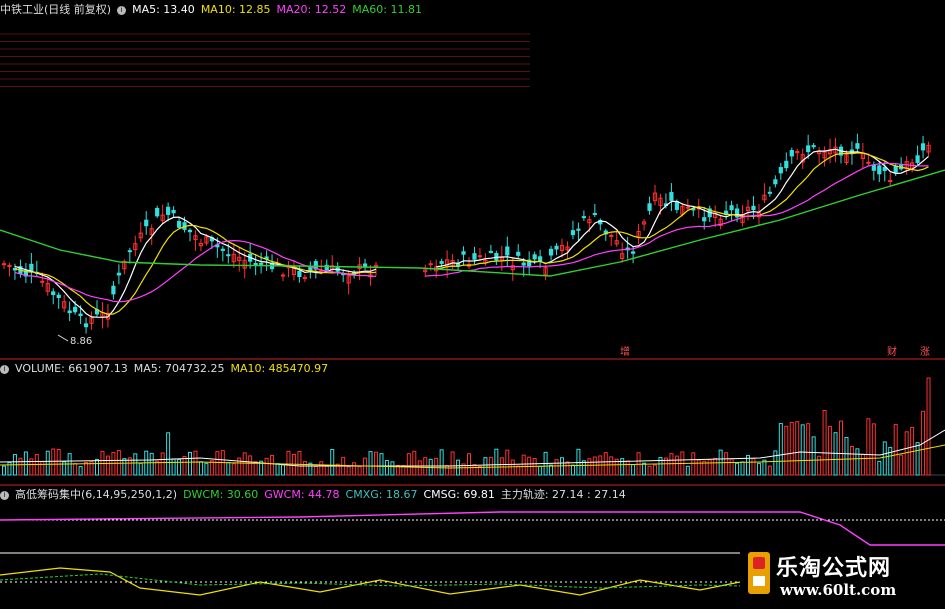 The width and height of the screenshot is (945, 609). What do you see at coordinates (63, 338) in the screenshot?
I see `price-low-pointer` at bounding box center [63, 338].